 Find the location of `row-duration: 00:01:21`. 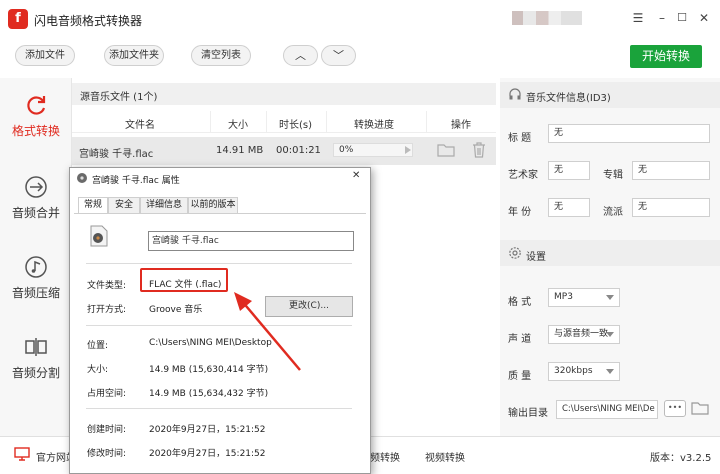

row-duration: 00:01:21 is located at coordinates (298, 150).